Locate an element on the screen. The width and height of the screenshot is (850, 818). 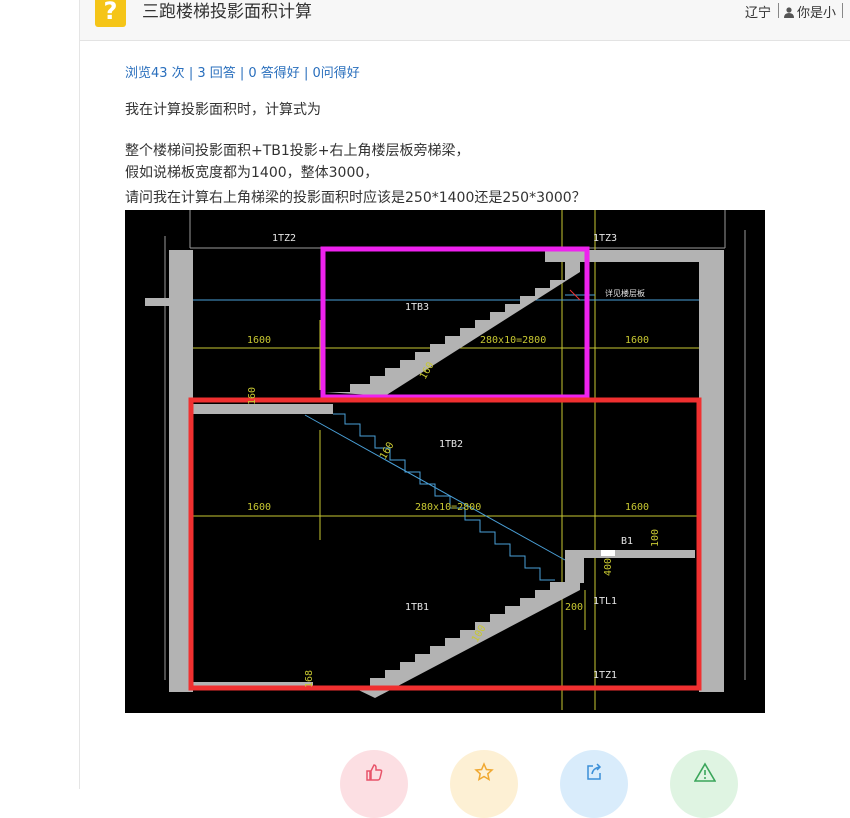
share-icon is located at coordinates (594, 771).